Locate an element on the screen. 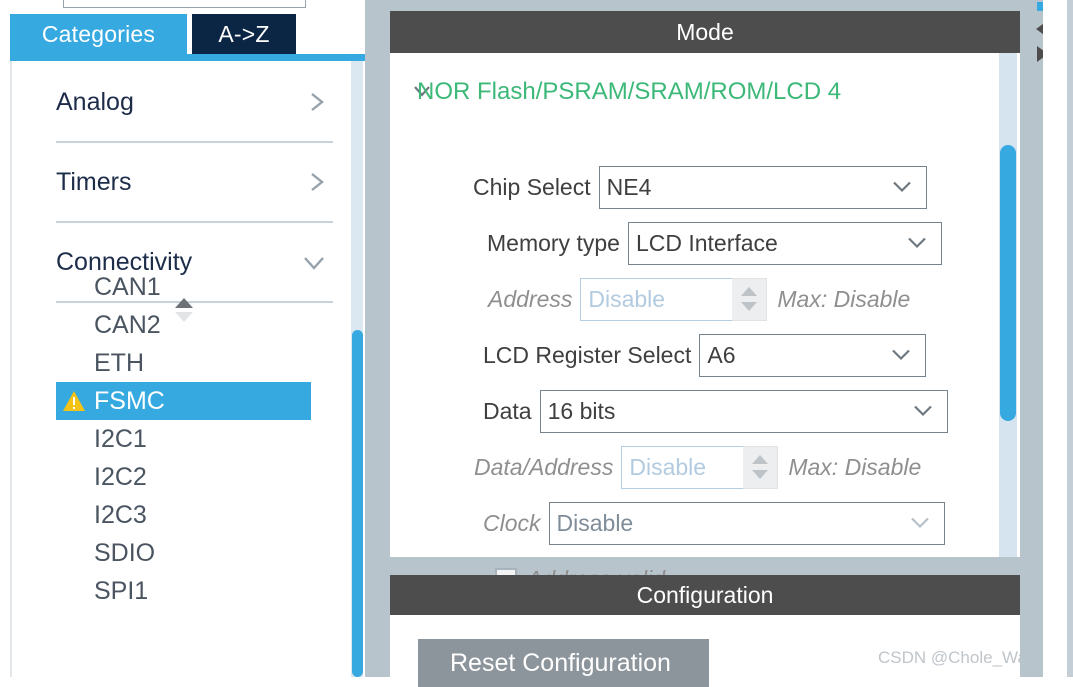 The height and width of the screenshot is (687, 1073). mode-panel-header: Mode is located at coordinates (705, 32).